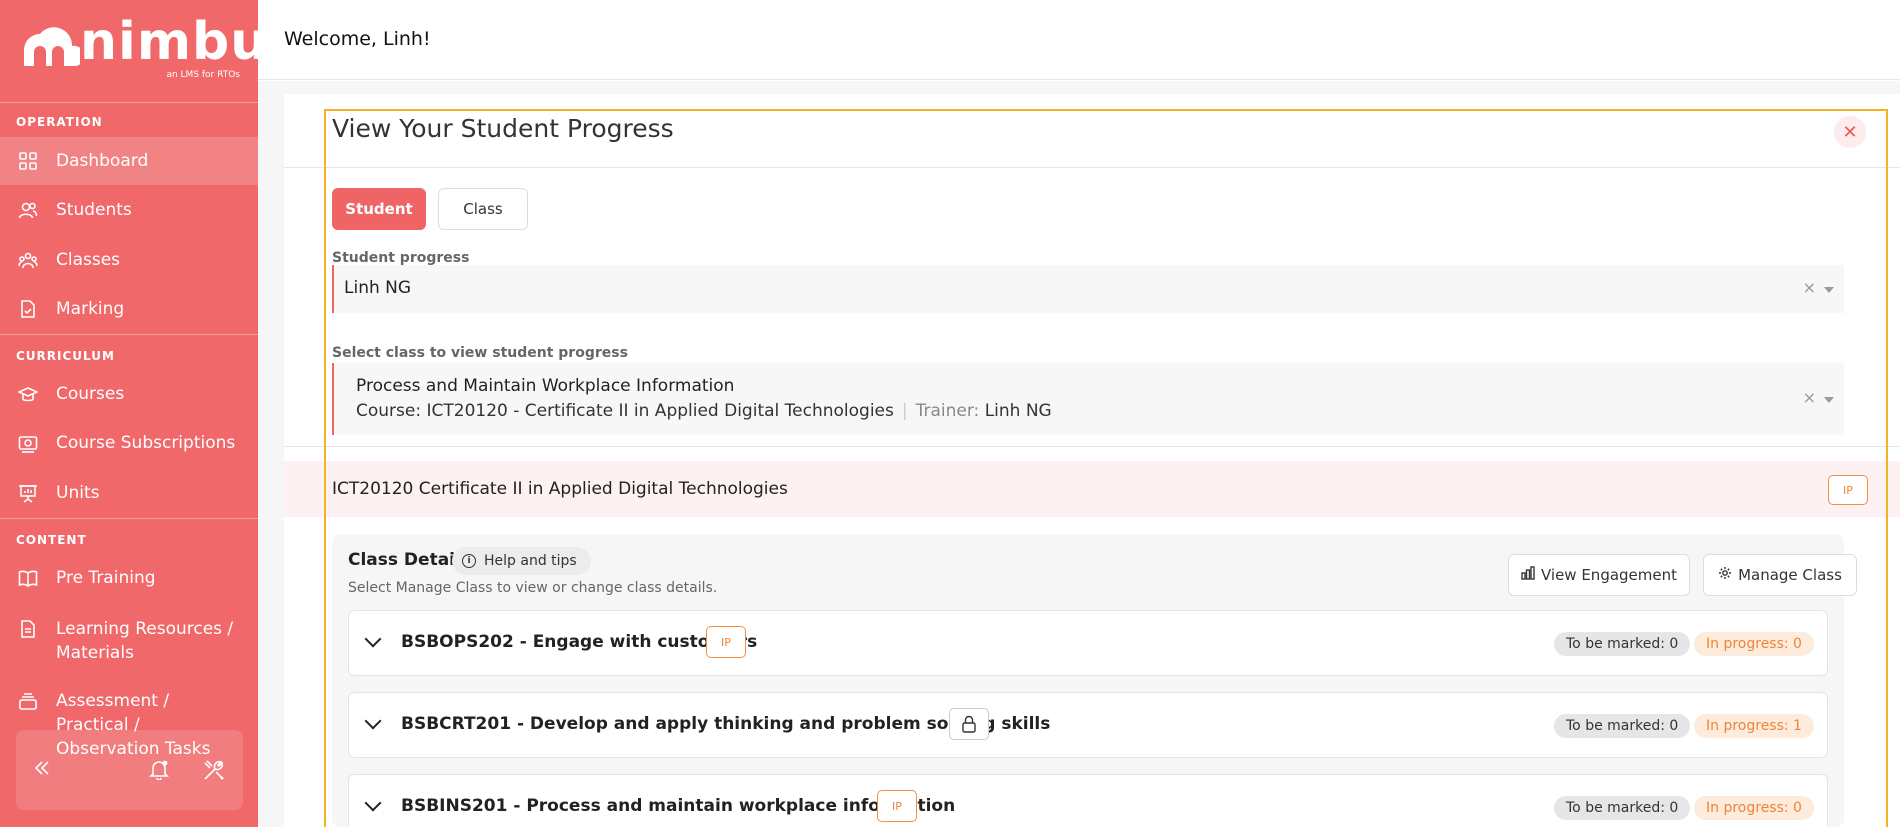  Describe the element at coordinates (1018, 411) in the screenshot. I see `trainer-name: Linh NG` at that location.